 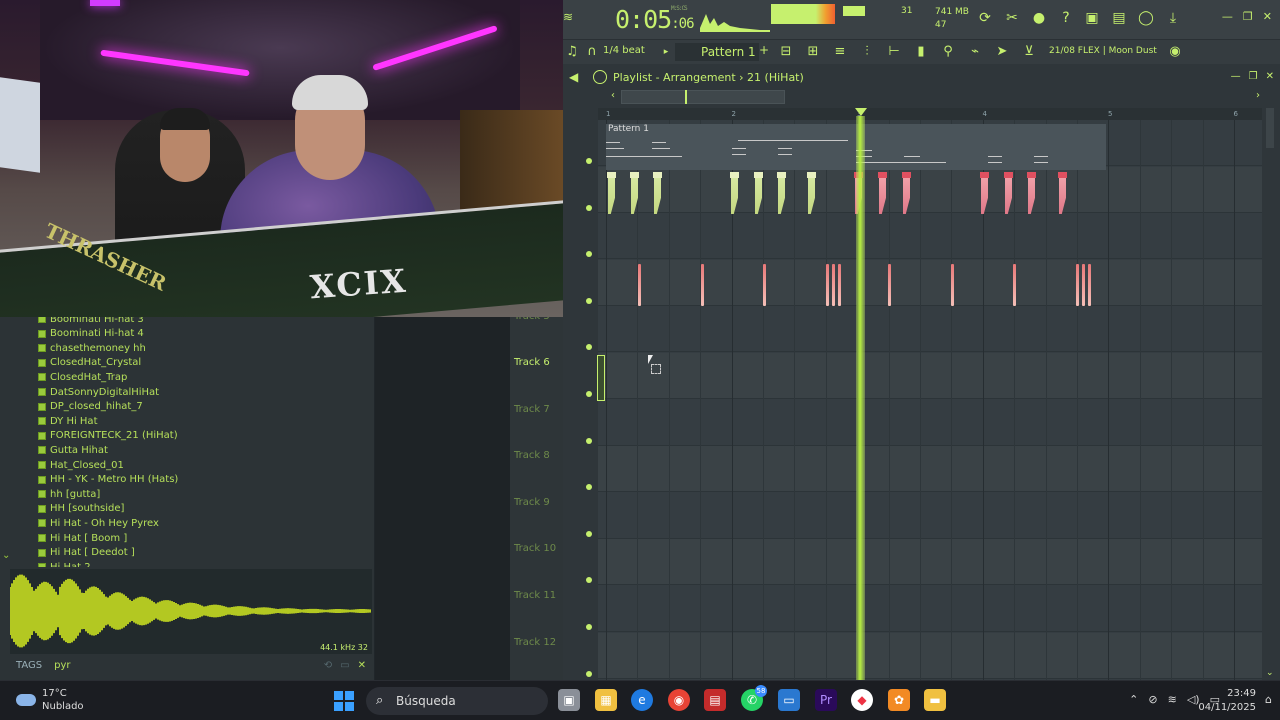 What do you see at coordinates (666, 52) in the screenshot?
I see `play-arrow-icon: ▸` at bounding box center [666, 52].